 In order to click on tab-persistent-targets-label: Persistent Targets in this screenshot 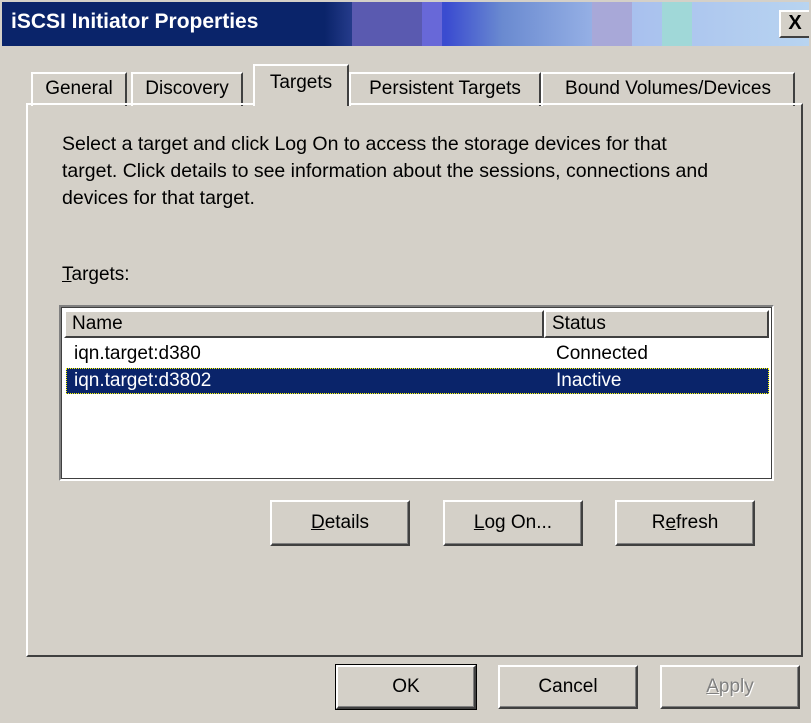, I will do `click(445, 88)`.